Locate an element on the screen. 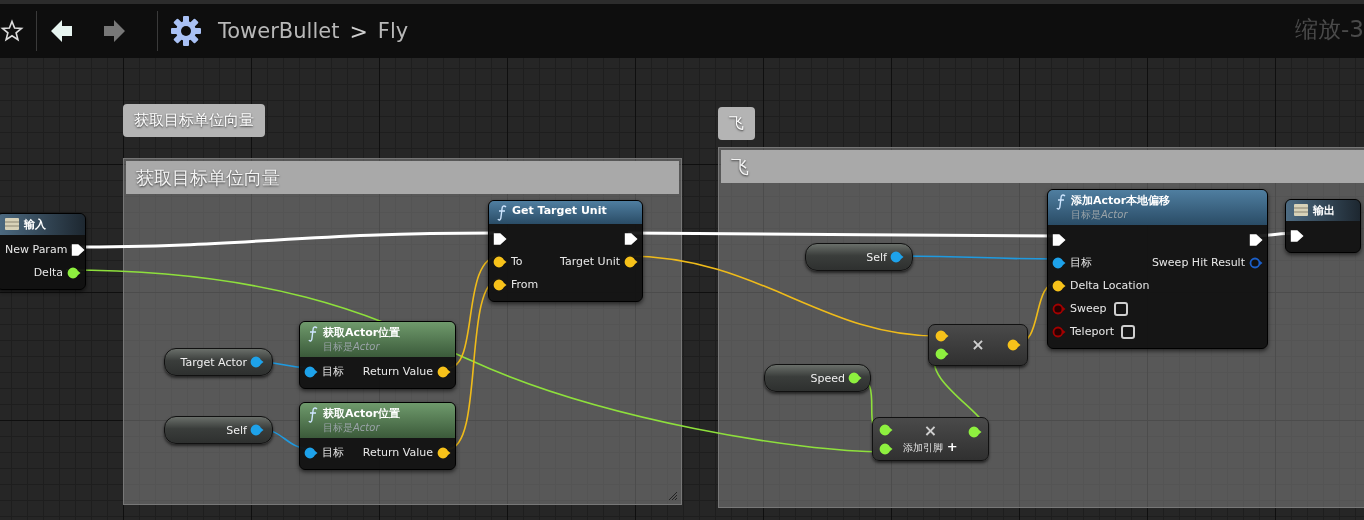 The image size is (1364, 520). pin-label: From is located at coordinates (525, 284).